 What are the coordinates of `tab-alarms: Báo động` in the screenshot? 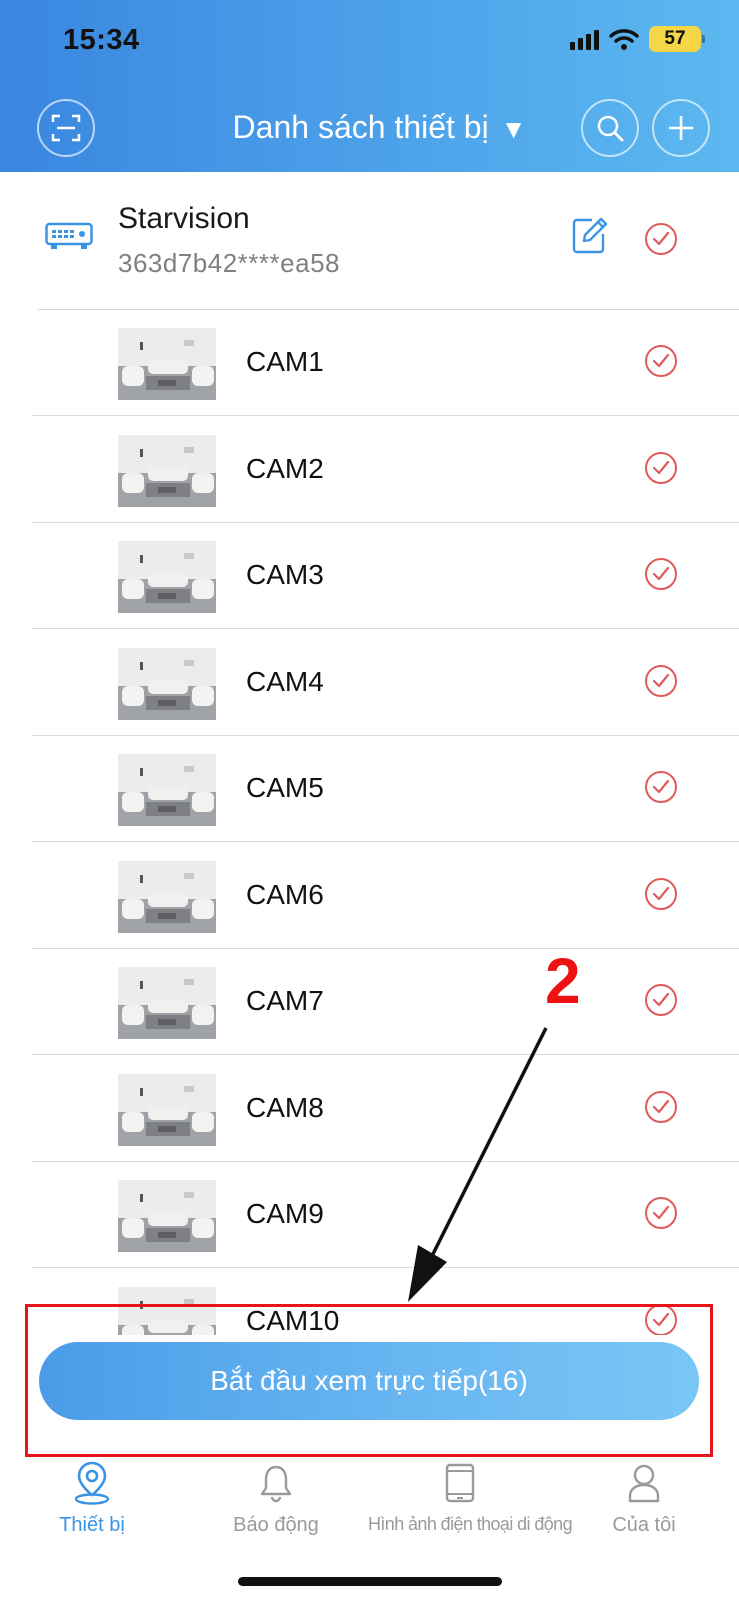 It's located at (276, 1497).